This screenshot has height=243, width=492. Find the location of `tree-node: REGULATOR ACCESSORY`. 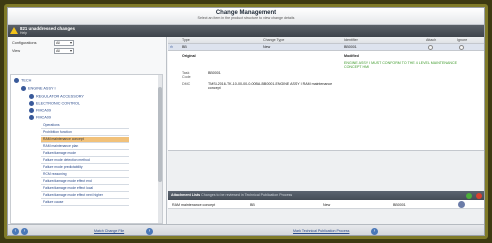

tree-node: REGULATOR ACCESSORY is located at coordinates (56, 96).